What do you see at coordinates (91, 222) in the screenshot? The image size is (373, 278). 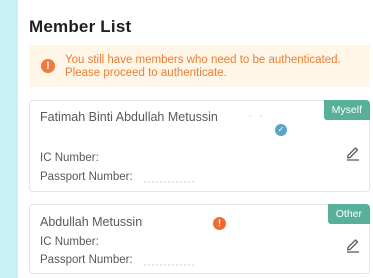 I see `member-name: Abdullah Metussin` at bounding box center [91, 222].